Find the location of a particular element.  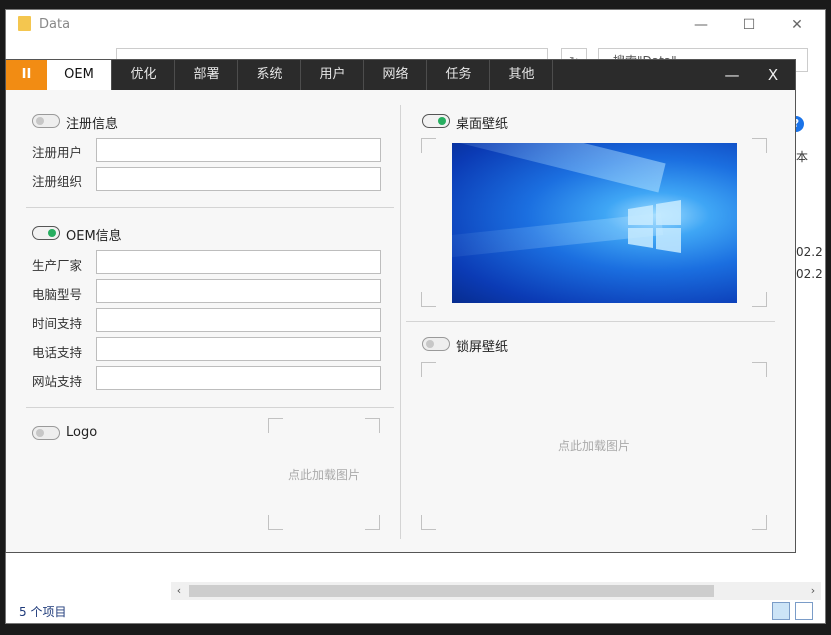

logo-label: Logo is located at coordinates (82, 432).